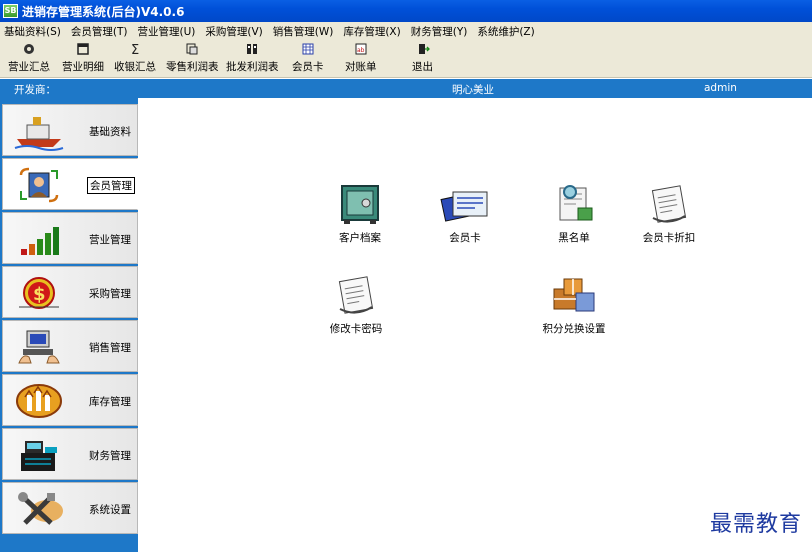 Image resolution: width=812 pixels, height=552 pixels. I want to click on member-cycle-icon, so click(39, 185).